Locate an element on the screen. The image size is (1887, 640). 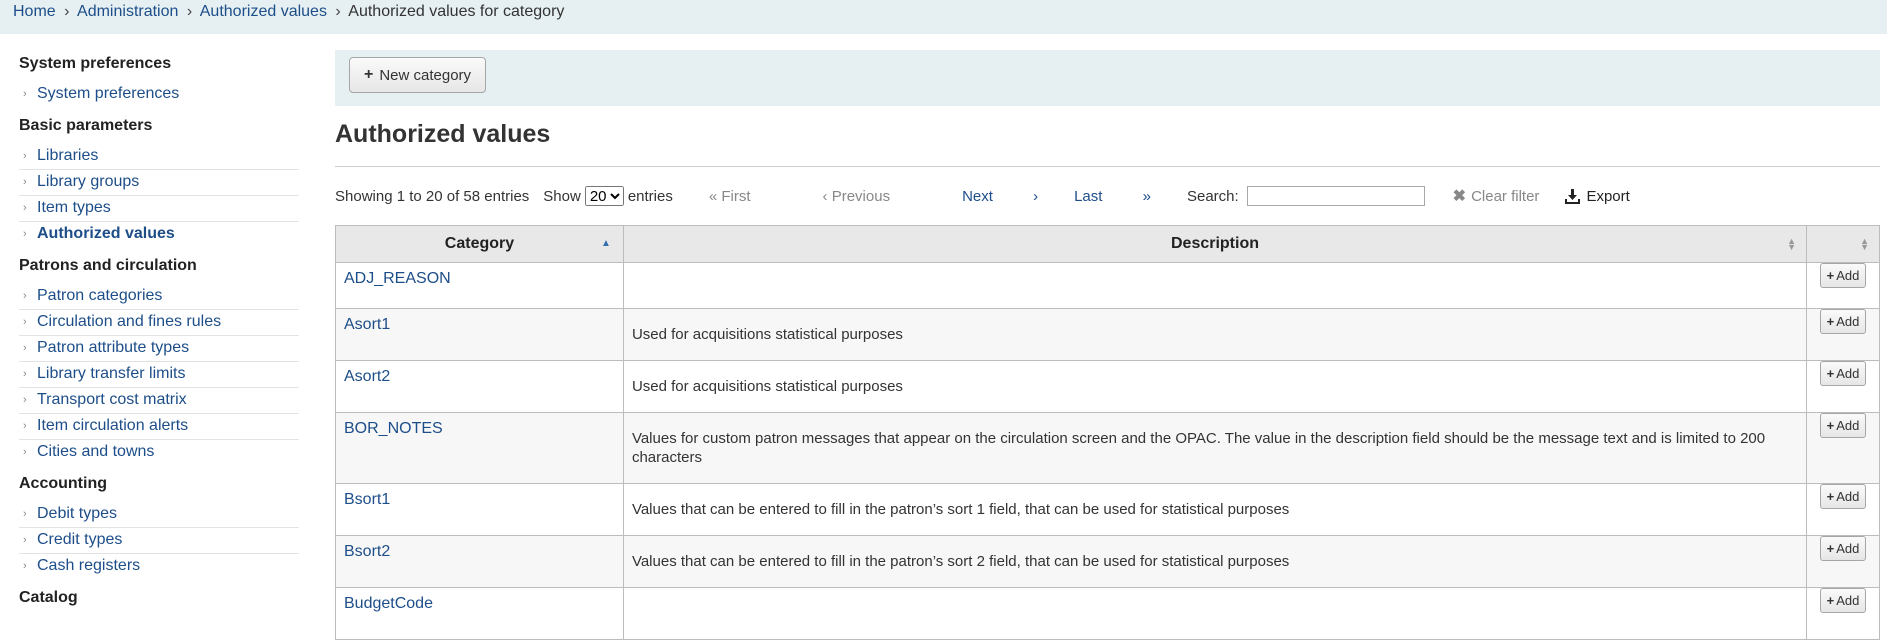
sidebar-item-label: Item circulation alerts is located at coordinates (112, 426).